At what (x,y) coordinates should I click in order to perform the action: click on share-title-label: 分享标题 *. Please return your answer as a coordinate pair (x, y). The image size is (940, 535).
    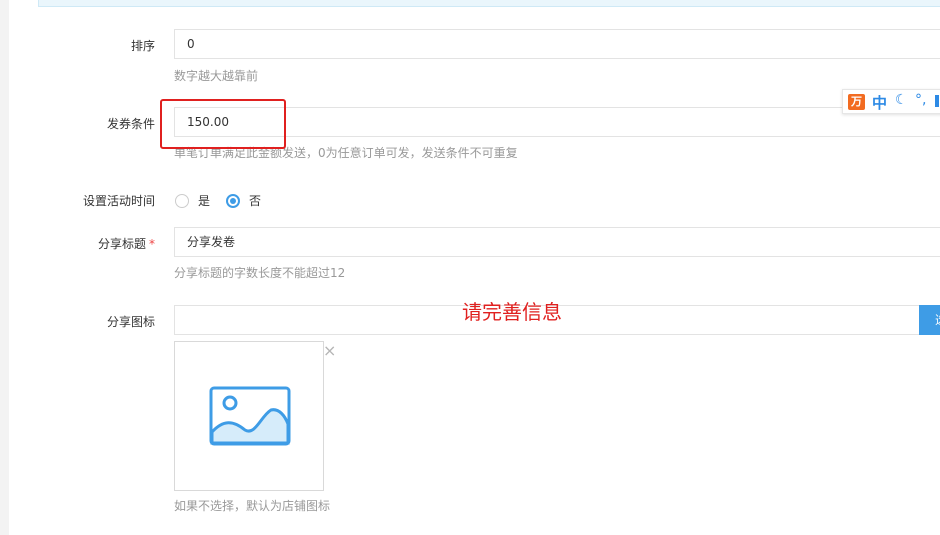
    Looking at the image, I should click on (77, 243).